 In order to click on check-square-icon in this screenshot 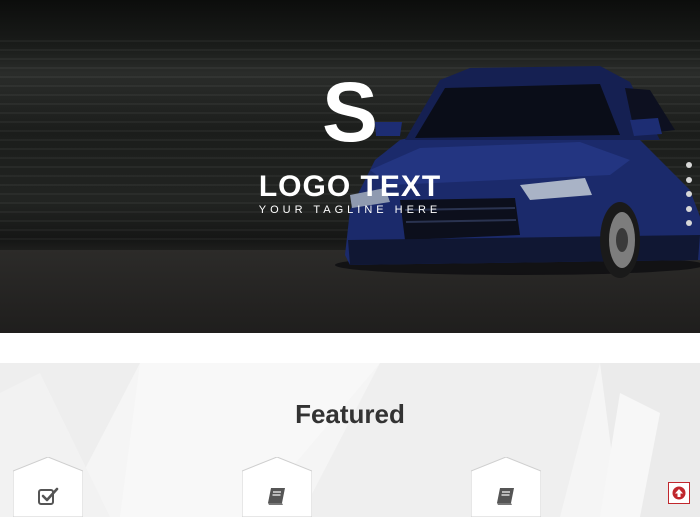, I will do `click(48, 496)`.